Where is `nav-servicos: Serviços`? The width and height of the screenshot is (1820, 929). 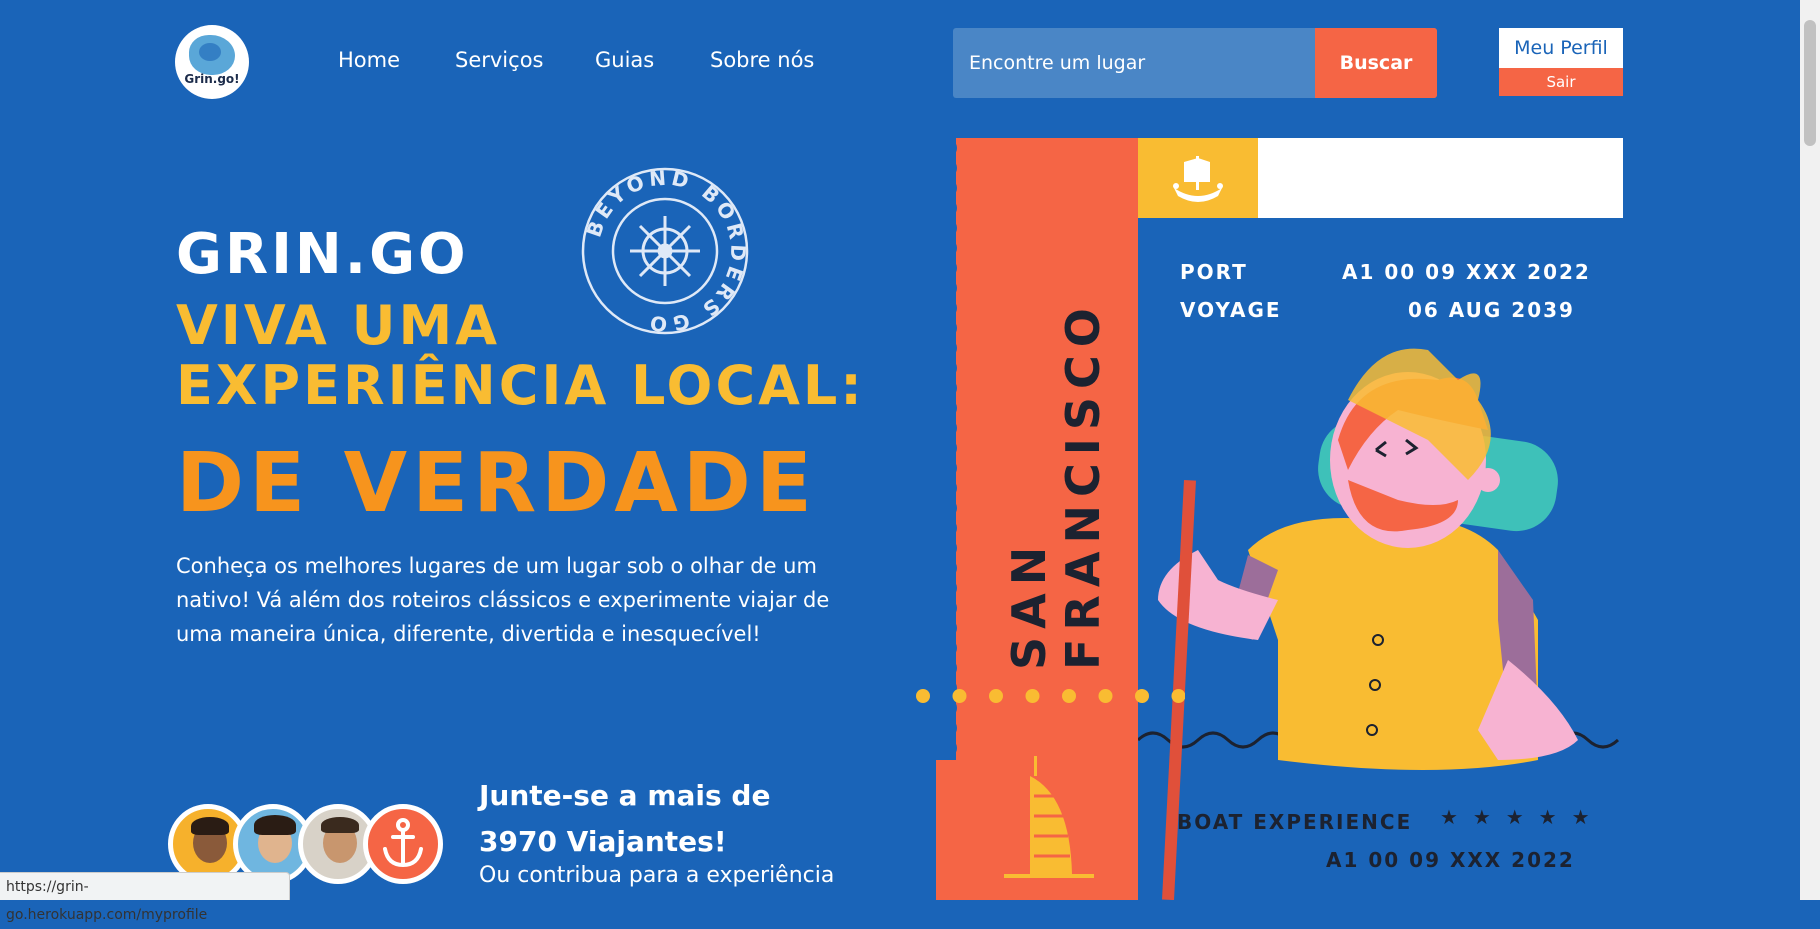
nav-servicos: Serviços is located at coordinates (499, 60).